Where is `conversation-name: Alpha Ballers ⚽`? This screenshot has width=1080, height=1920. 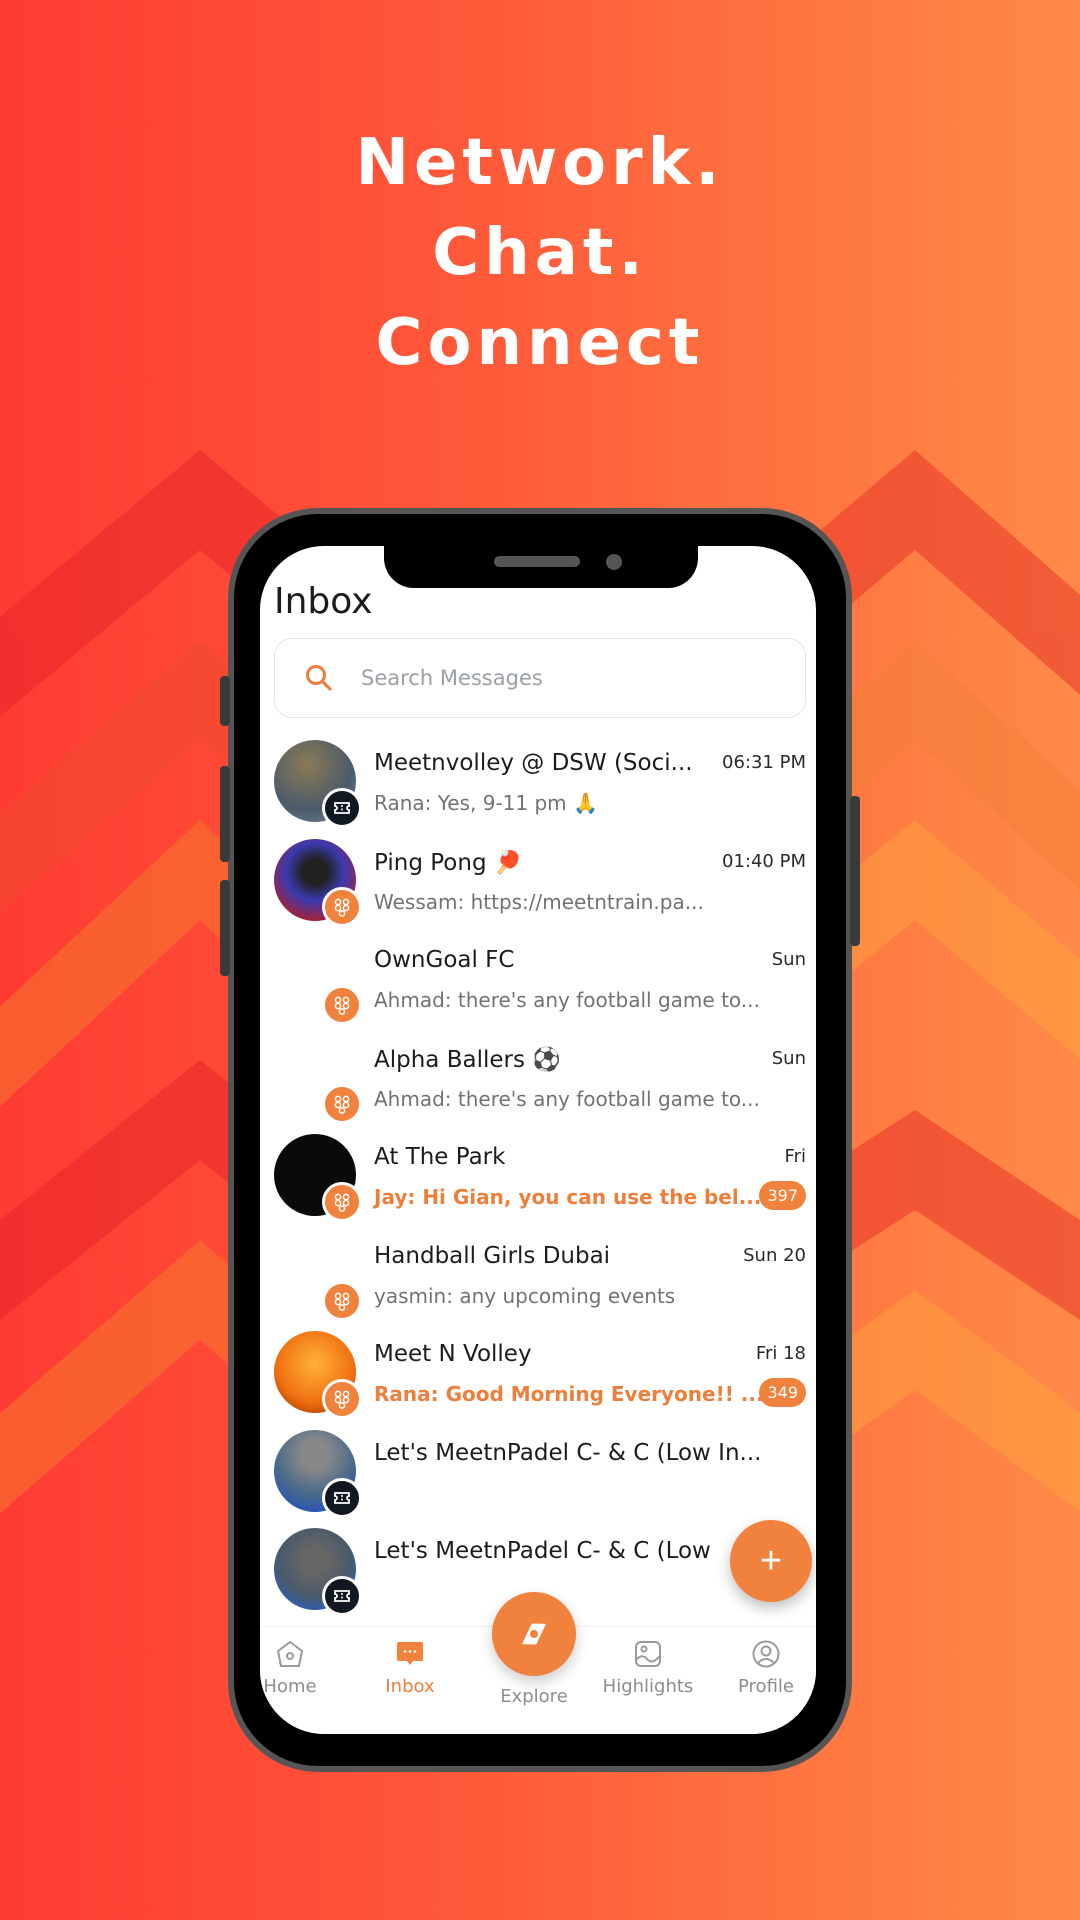 conversation-name: Alpha Ballers ⚽ is located at coordinates (467, 1059).